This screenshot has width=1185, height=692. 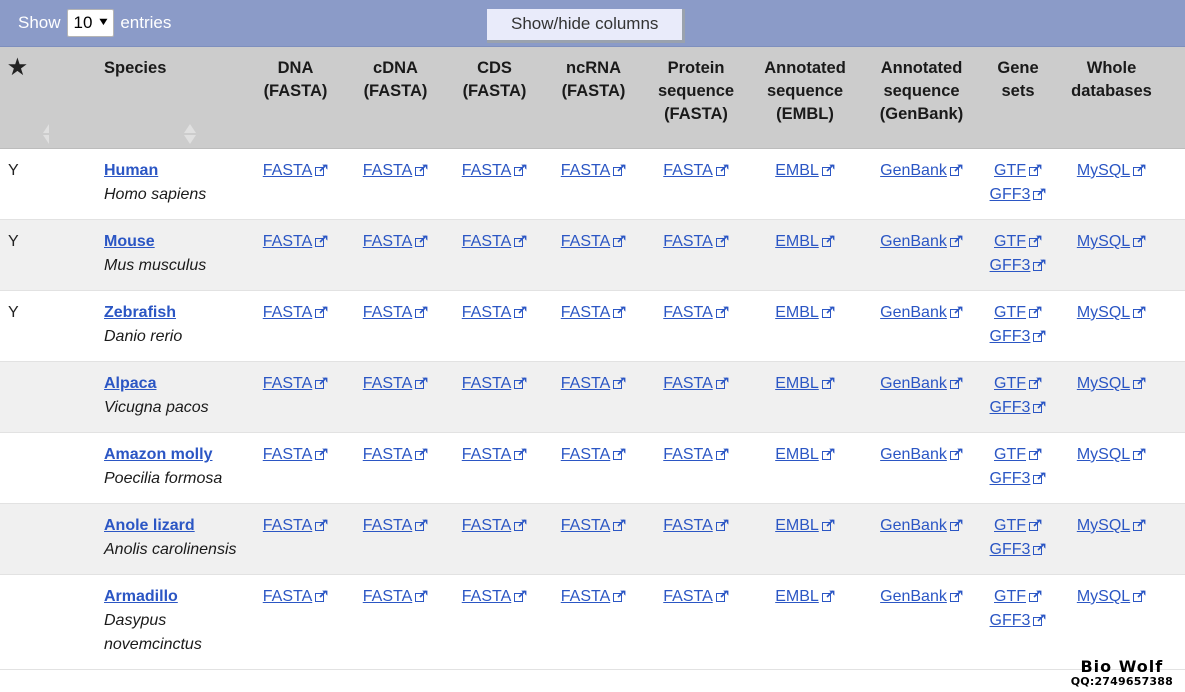 I want to click on show-hide-columns-button: Show/hide columns, so click(x=586, y=26).